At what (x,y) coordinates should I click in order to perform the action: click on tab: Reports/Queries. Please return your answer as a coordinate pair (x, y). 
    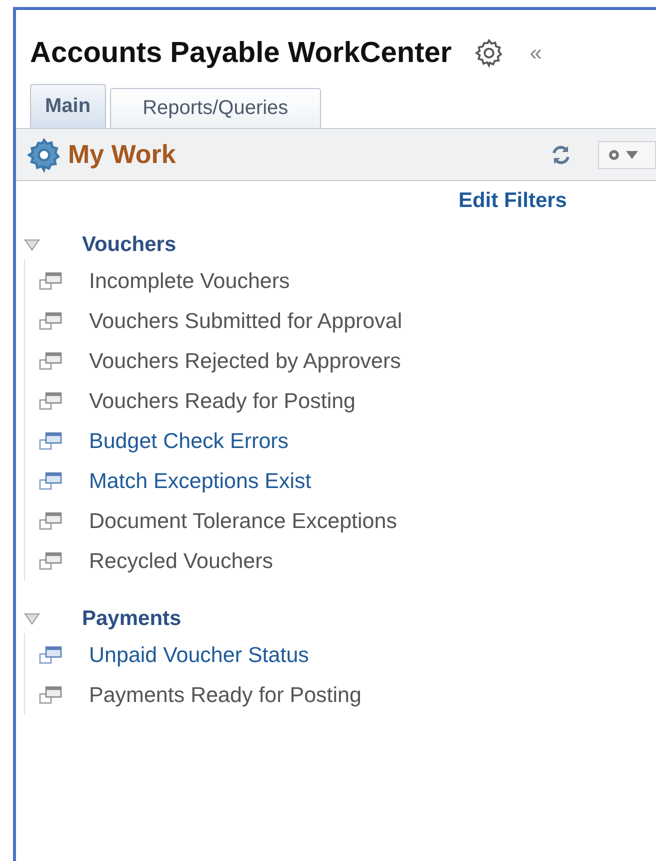
    Looking at the image, I should click on (216, 108).